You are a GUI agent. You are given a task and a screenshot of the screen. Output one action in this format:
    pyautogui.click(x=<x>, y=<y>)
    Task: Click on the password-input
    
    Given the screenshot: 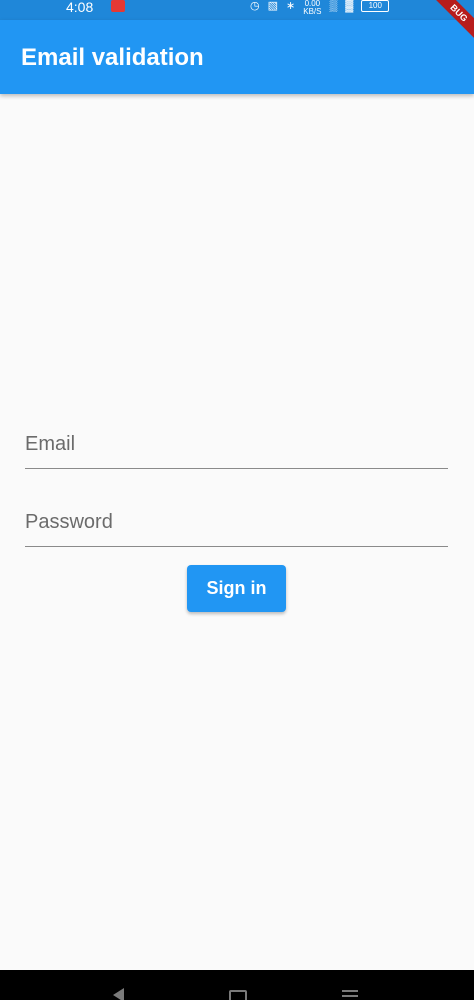 What is the action you would take?
    pyautogui.click(x=236, y=522)
    